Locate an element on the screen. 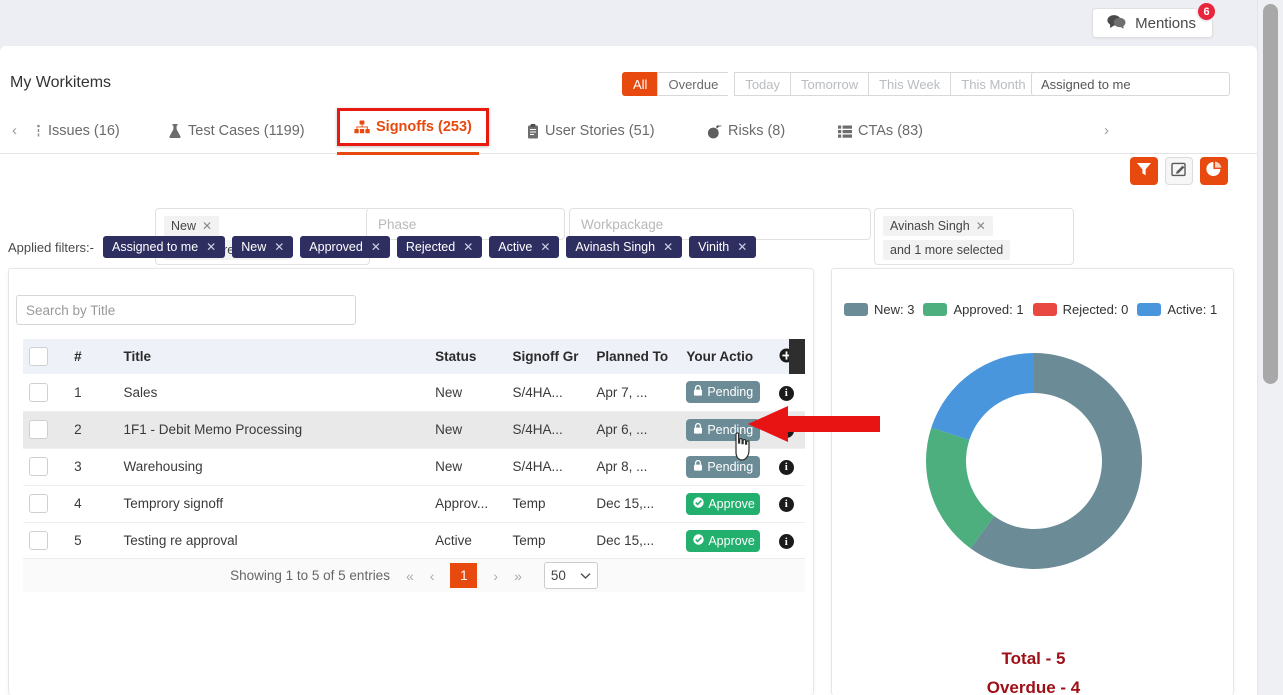 The height and width of the screenshot is (695, 1283). range-this-month-button: This Month is located at coordinates (993, 84).